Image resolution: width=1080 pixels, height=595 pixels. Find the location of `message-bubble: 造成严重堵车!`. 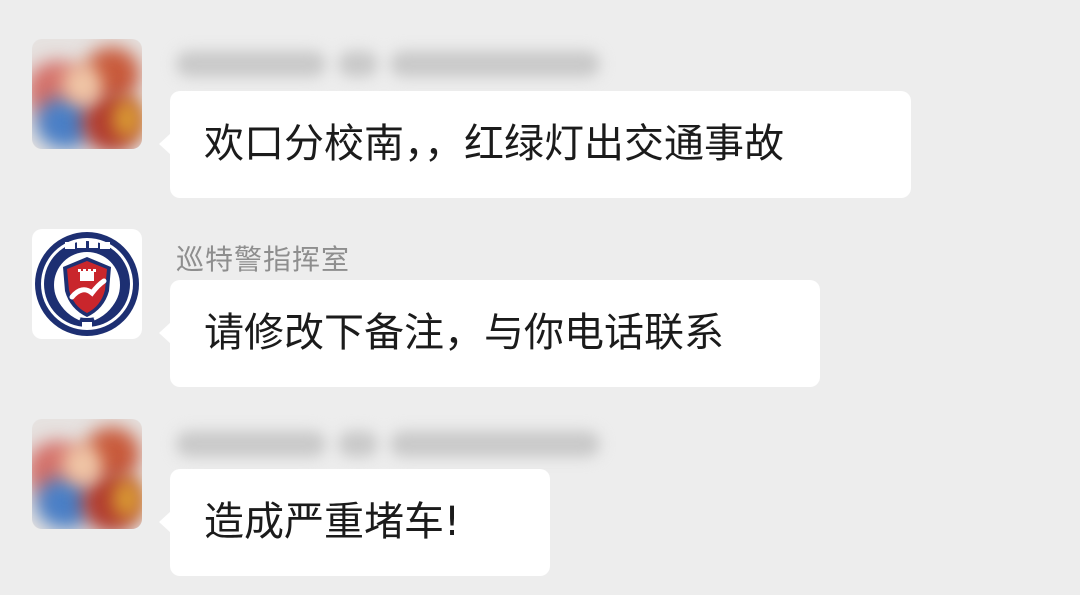

message-bubble: 造成严重堵车! is located at coordinates (354, 522).